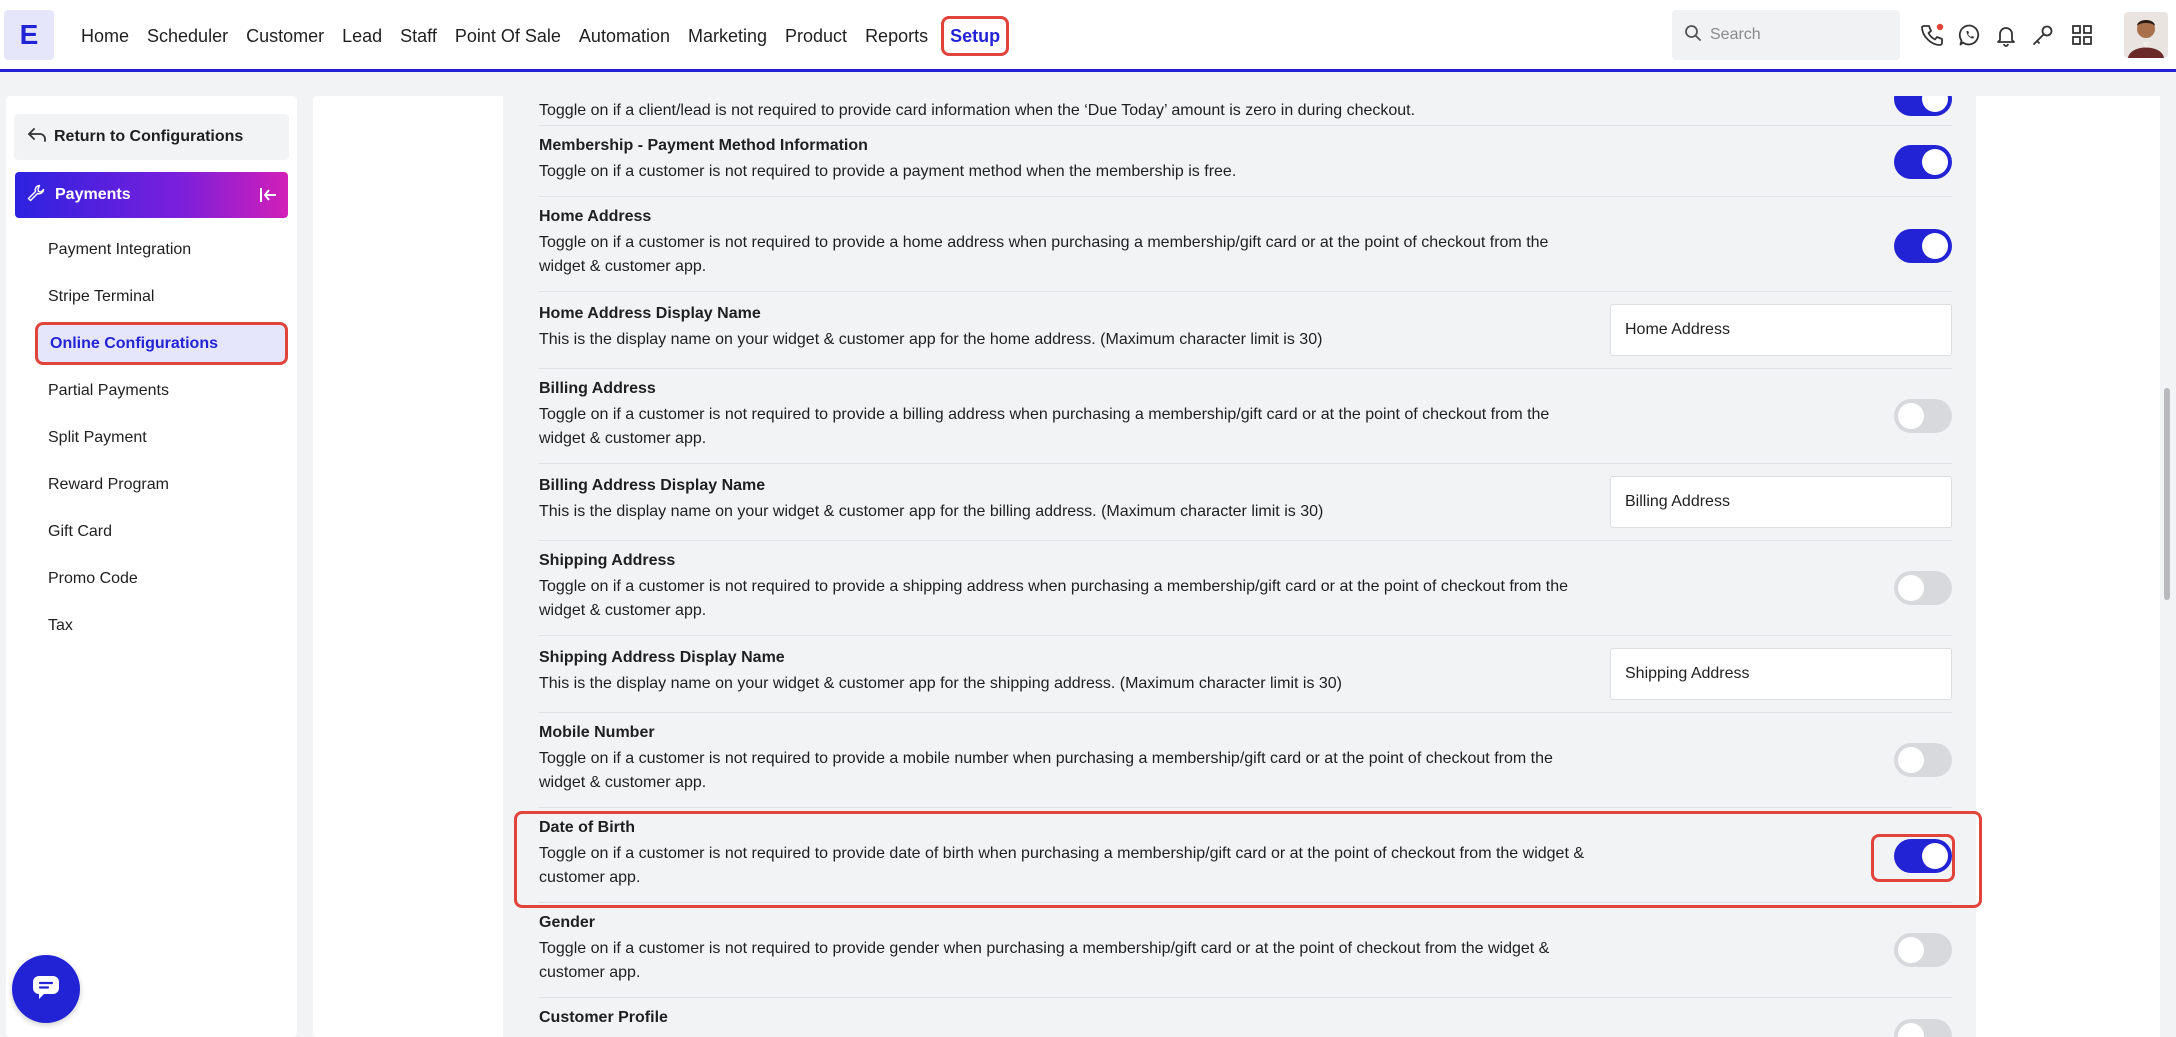 The height and width of the screenshot is (1037, 2176). Describe the element at coordinates (1693, 35) in the screenshot. I see `search-icon` at that location.